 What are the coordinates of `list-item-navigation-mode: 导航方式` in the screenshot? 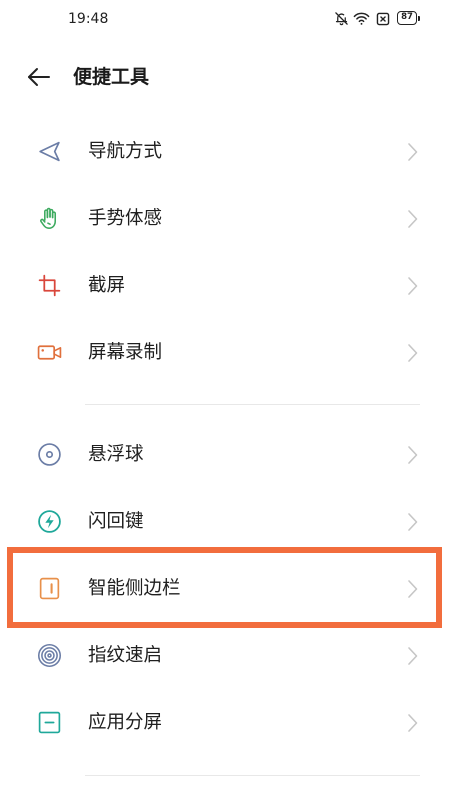 It's located at (227, 151).